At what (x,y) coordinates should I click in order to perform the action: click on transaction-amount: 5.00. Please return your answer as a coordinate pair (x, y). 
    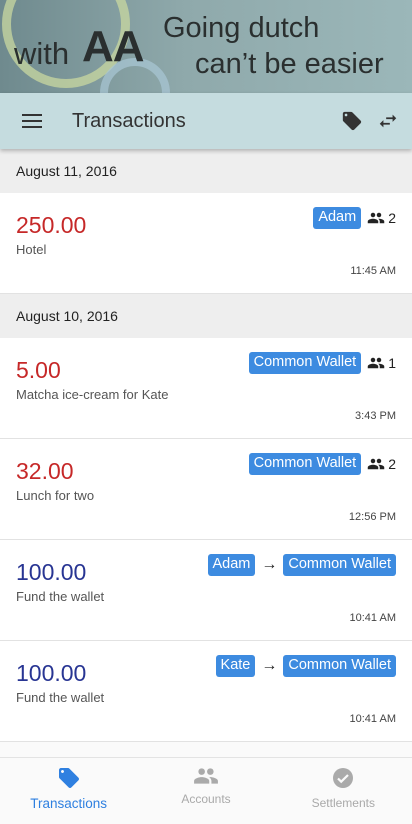
    Looking at the image, I should click on (38, 370).